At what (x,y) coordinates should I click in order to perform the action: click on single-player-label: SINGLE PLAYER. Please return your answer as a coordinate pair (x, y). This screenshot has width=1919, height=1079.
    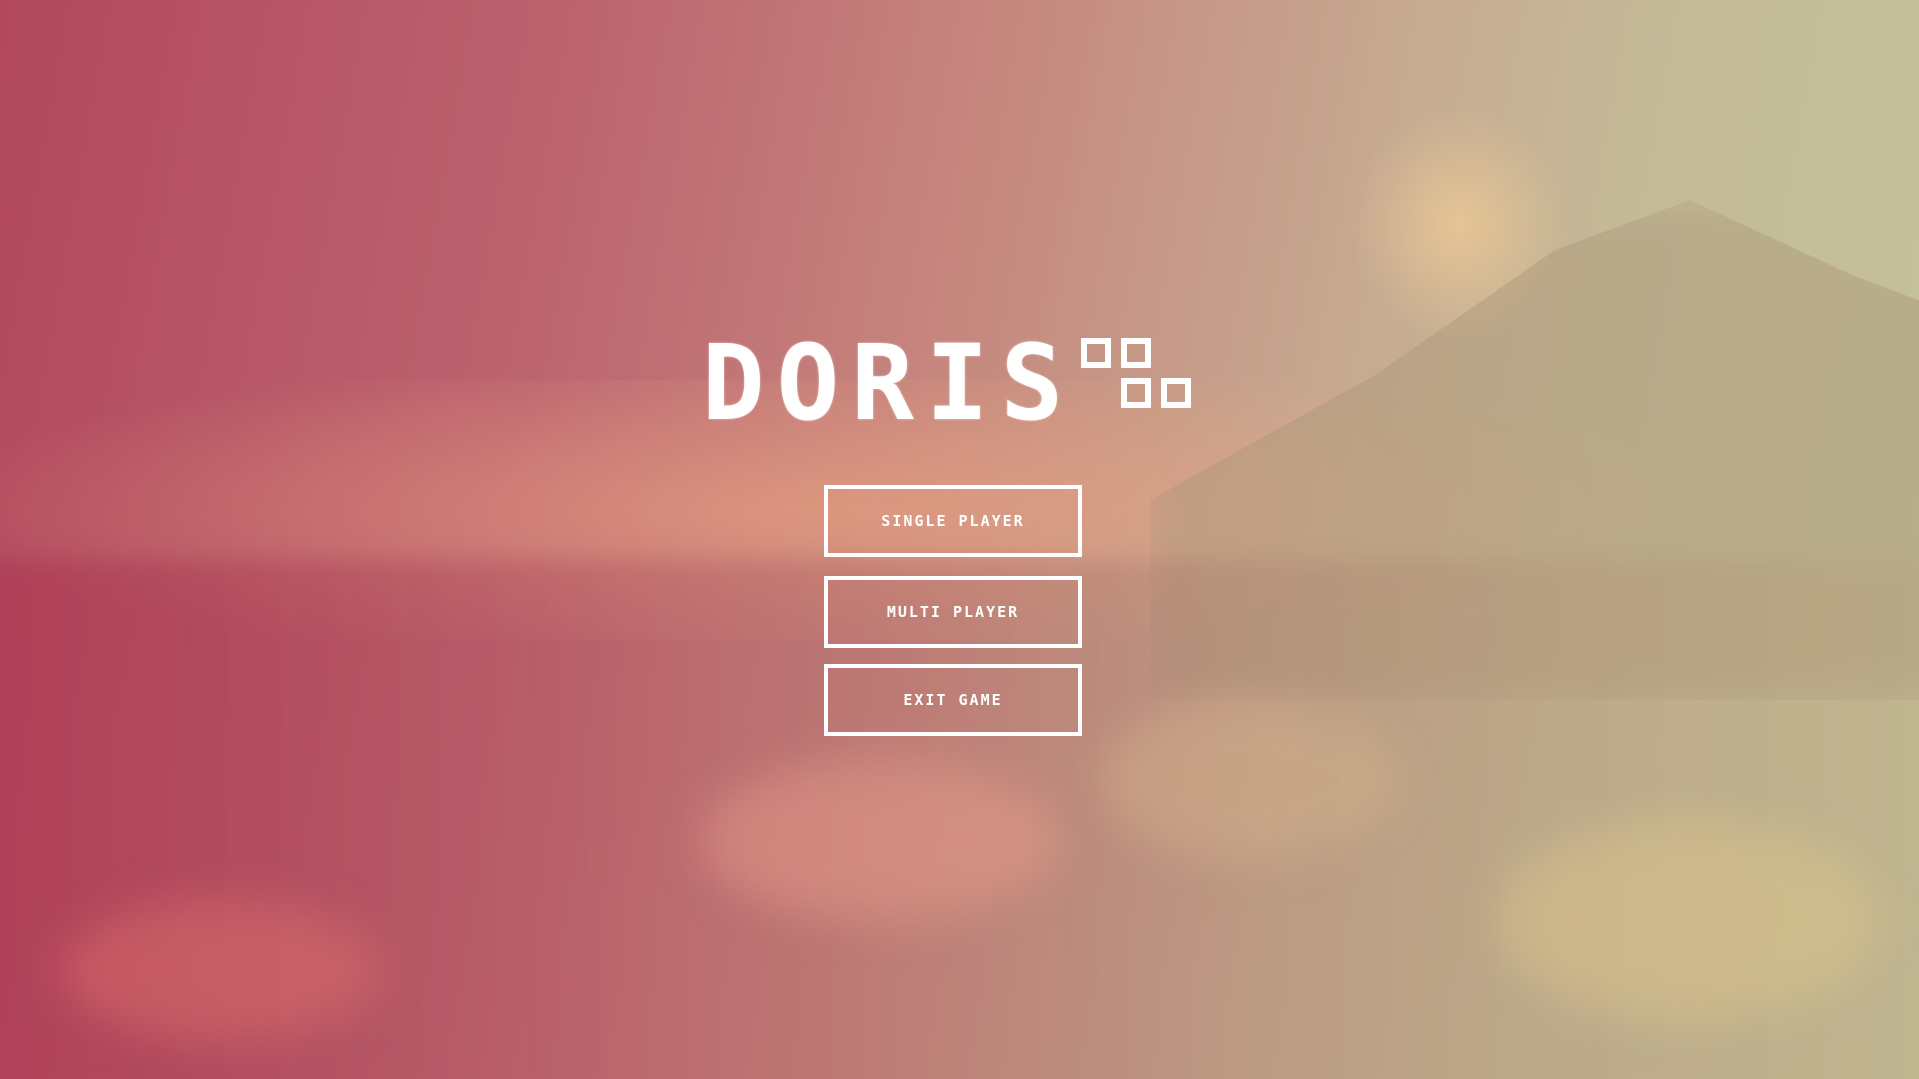
    Looking at the image, I should click on (953, 521).